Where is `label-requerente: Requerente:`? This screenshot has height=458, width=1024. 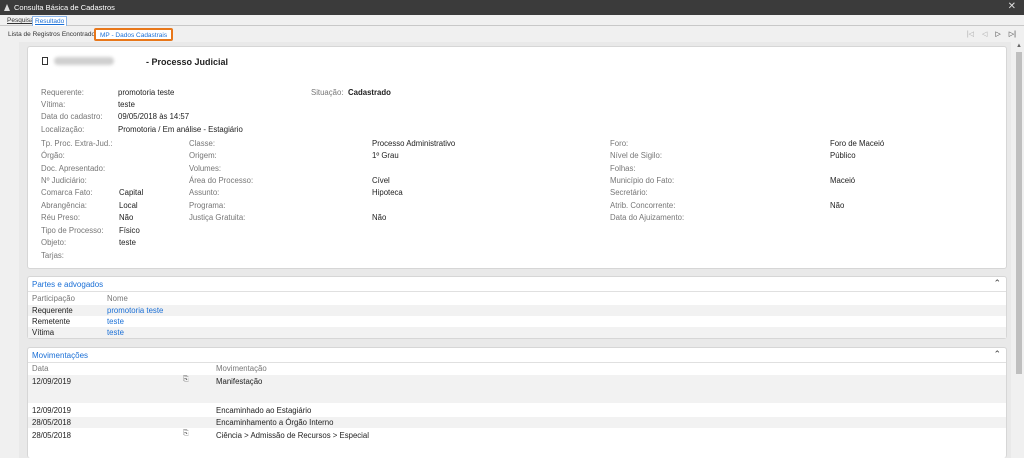
label-requerente: Requerente: is located at coordinates (62, 92).